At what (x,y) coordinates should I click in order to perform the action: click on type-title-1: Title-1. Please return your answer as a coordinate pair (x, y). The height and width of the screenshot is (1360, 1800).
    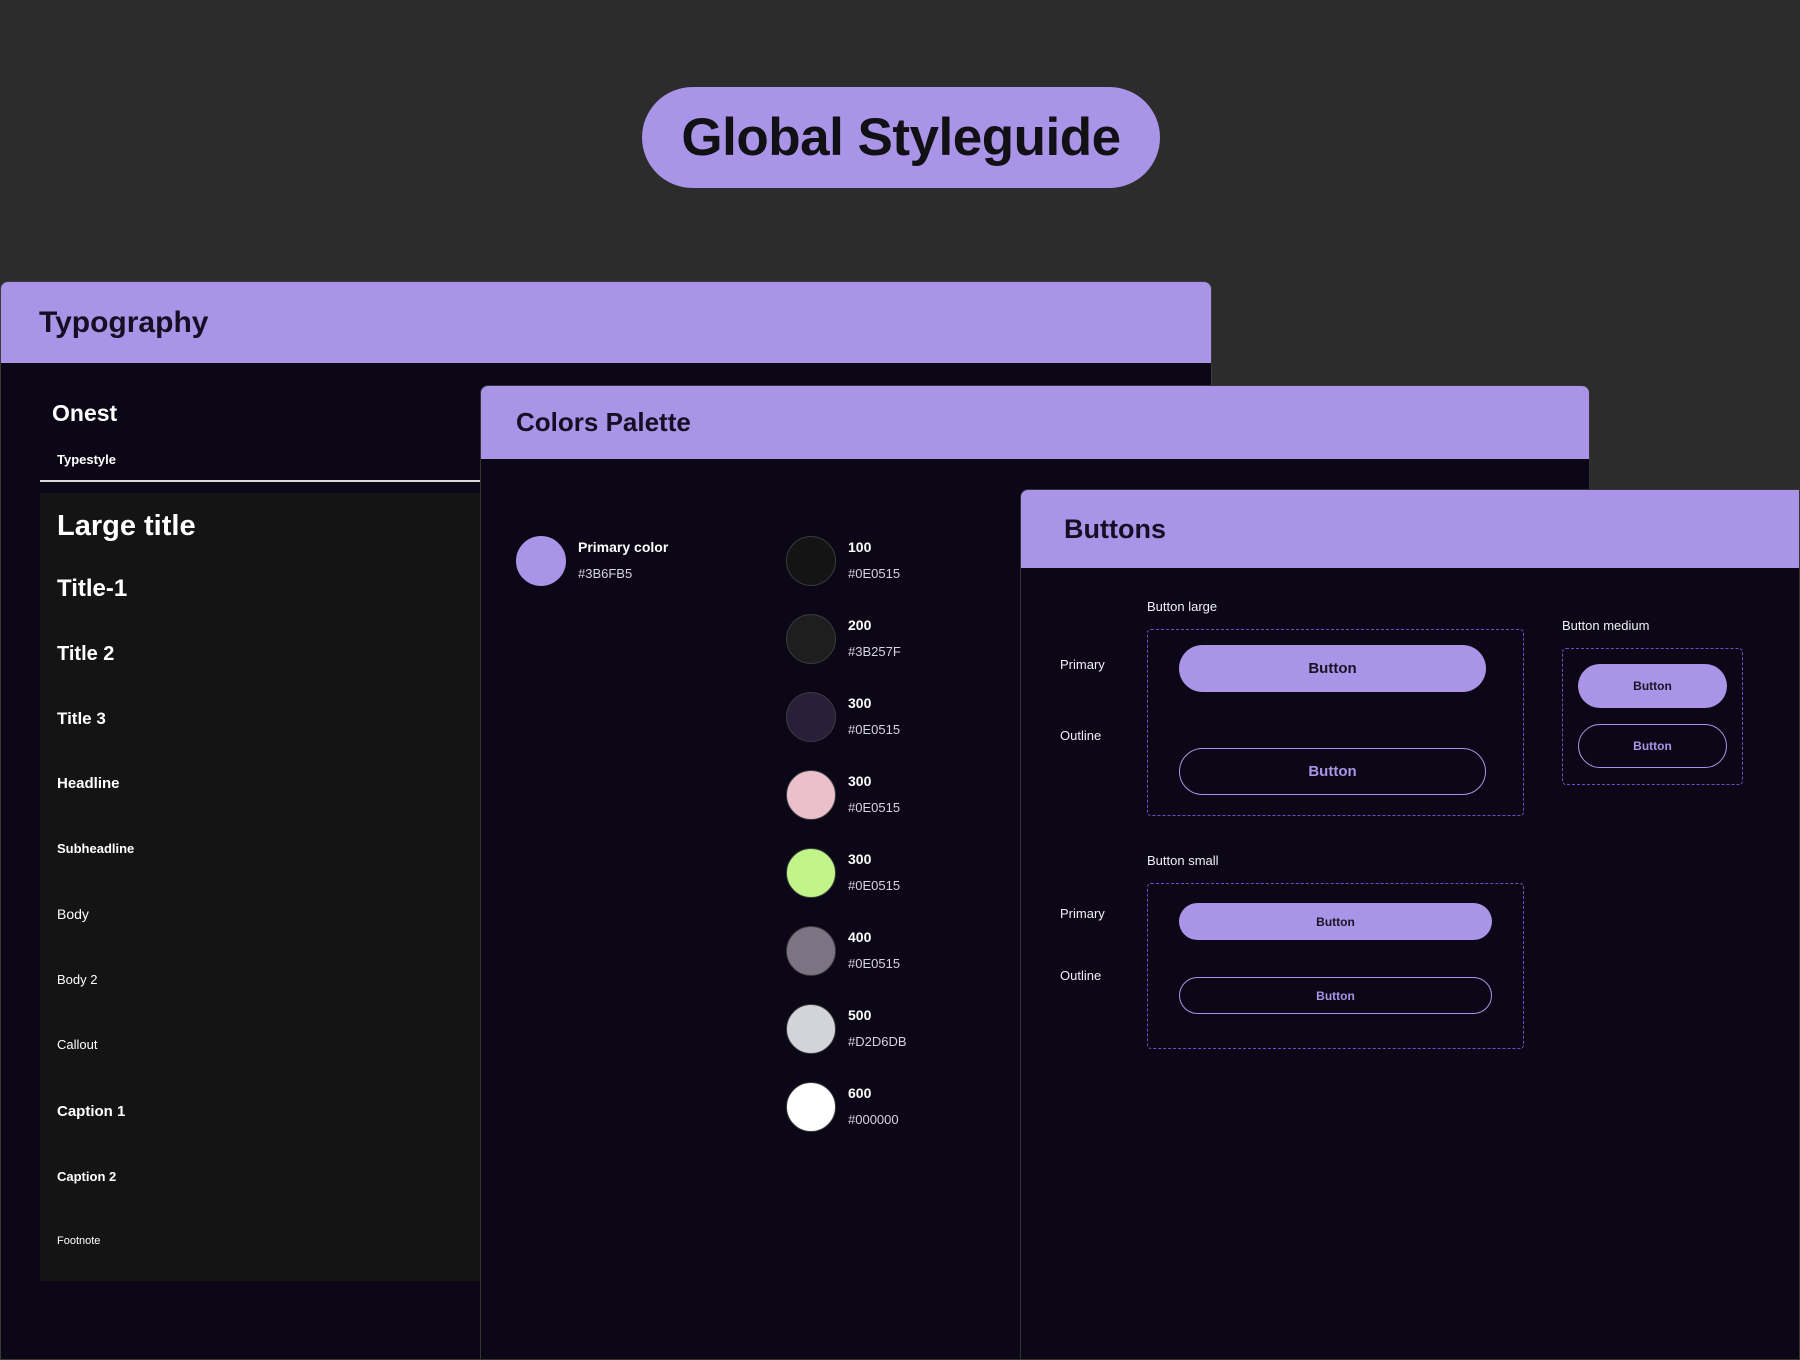
    Looking at the image, I should click on (92, 588).